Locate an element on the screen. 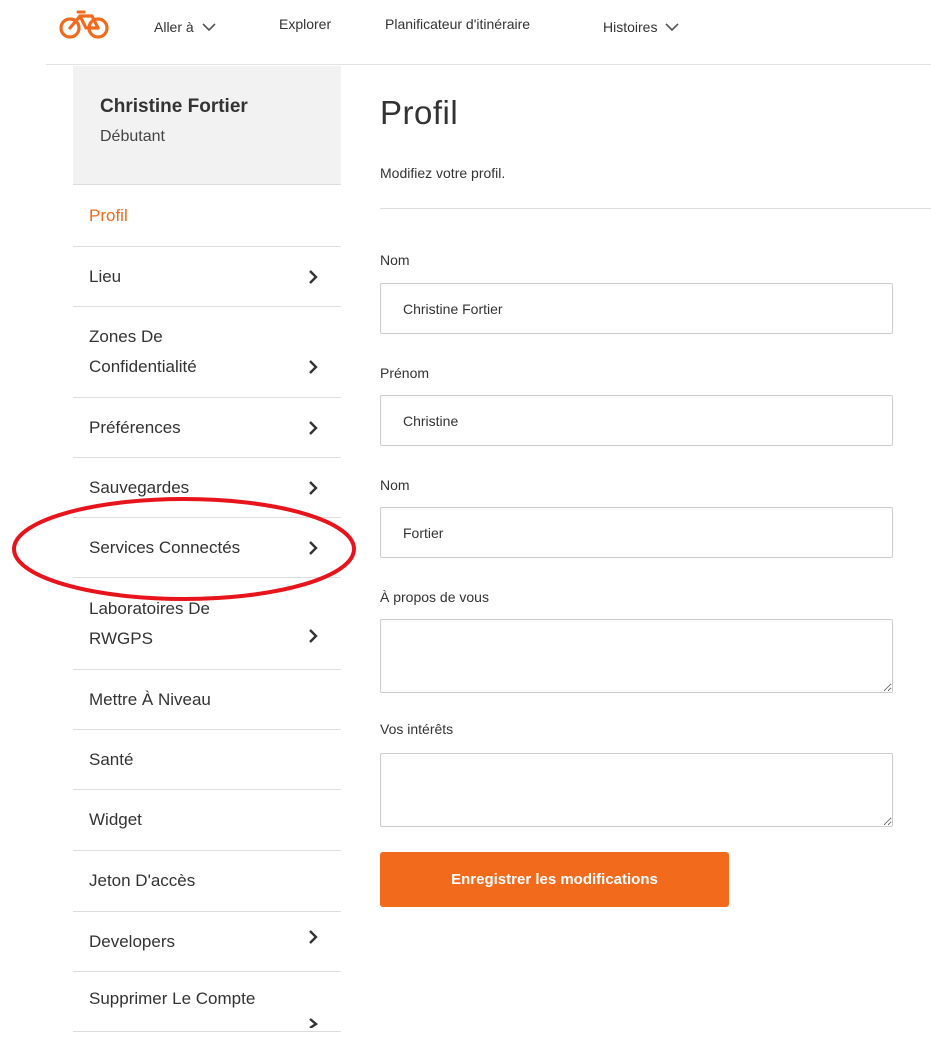  sidebar-item-label: Zones De Confidentialité is located at coordinates (143, 351).